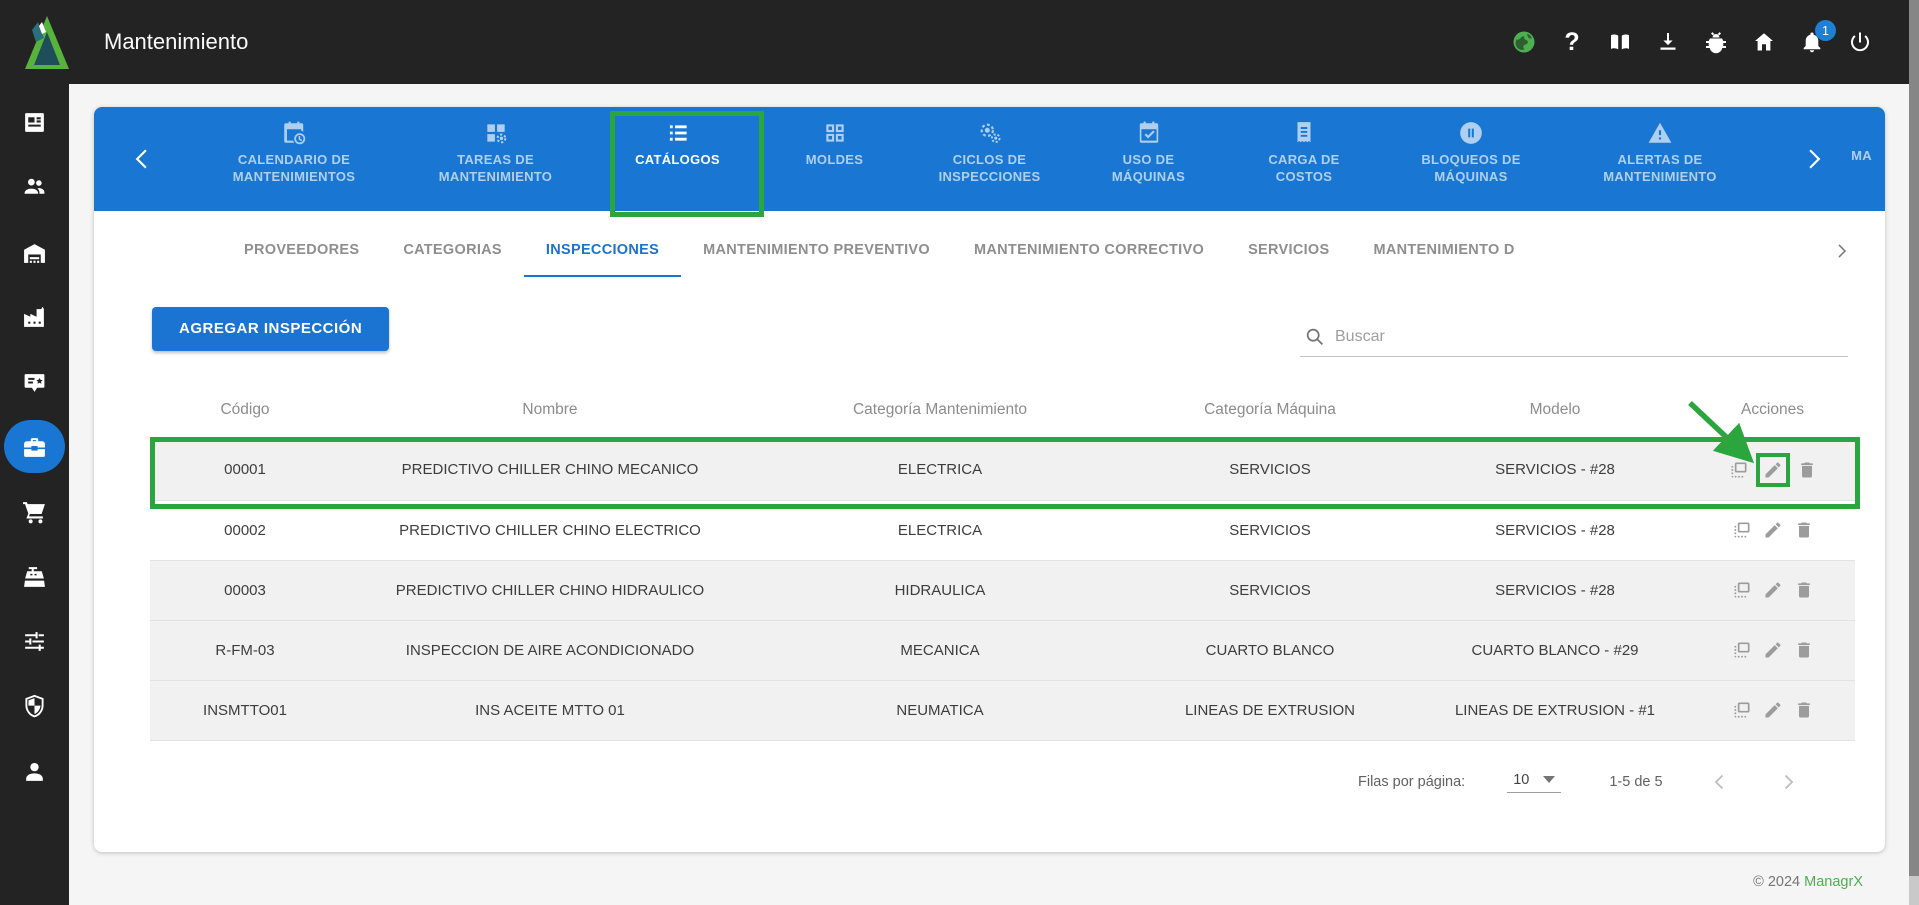  Describe the element at coordinates (1524, 42) in the screenshot. I see `globe-language-icon` at that location.